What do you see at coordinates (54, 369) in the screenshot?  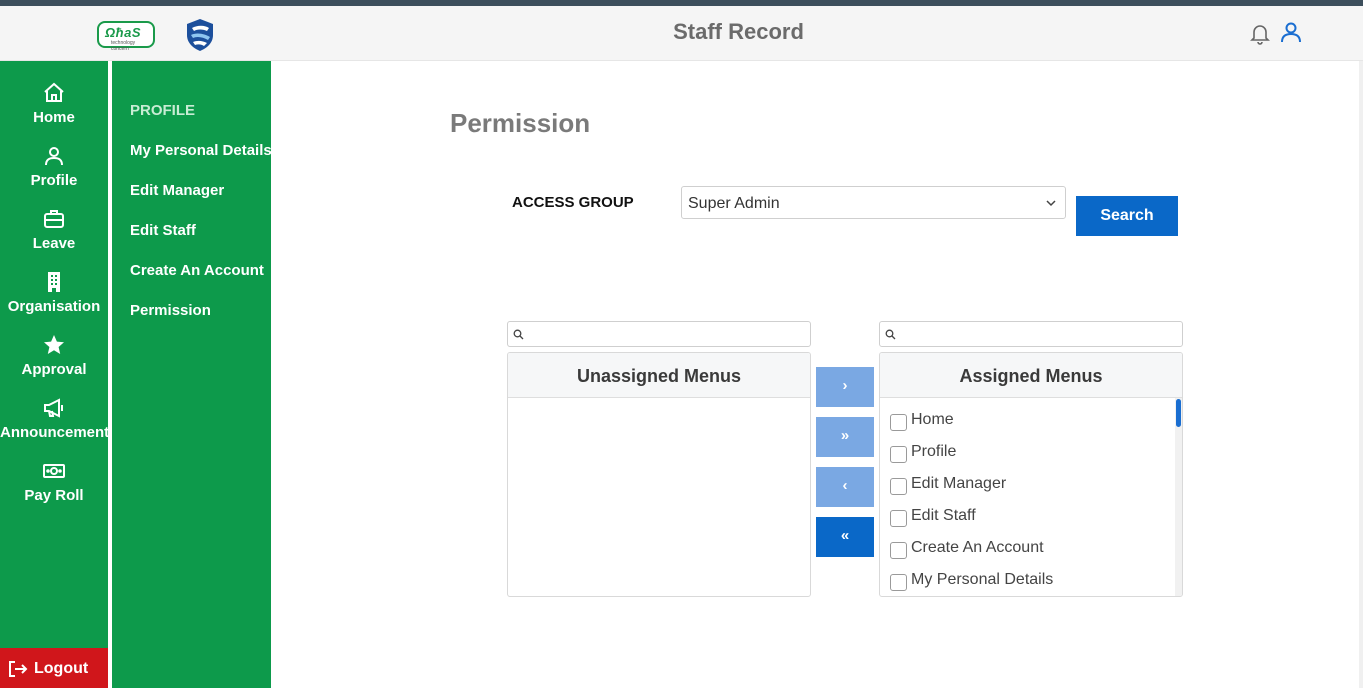 I see `sidebar-item-label: Approval` at bounding box center [54, 369].